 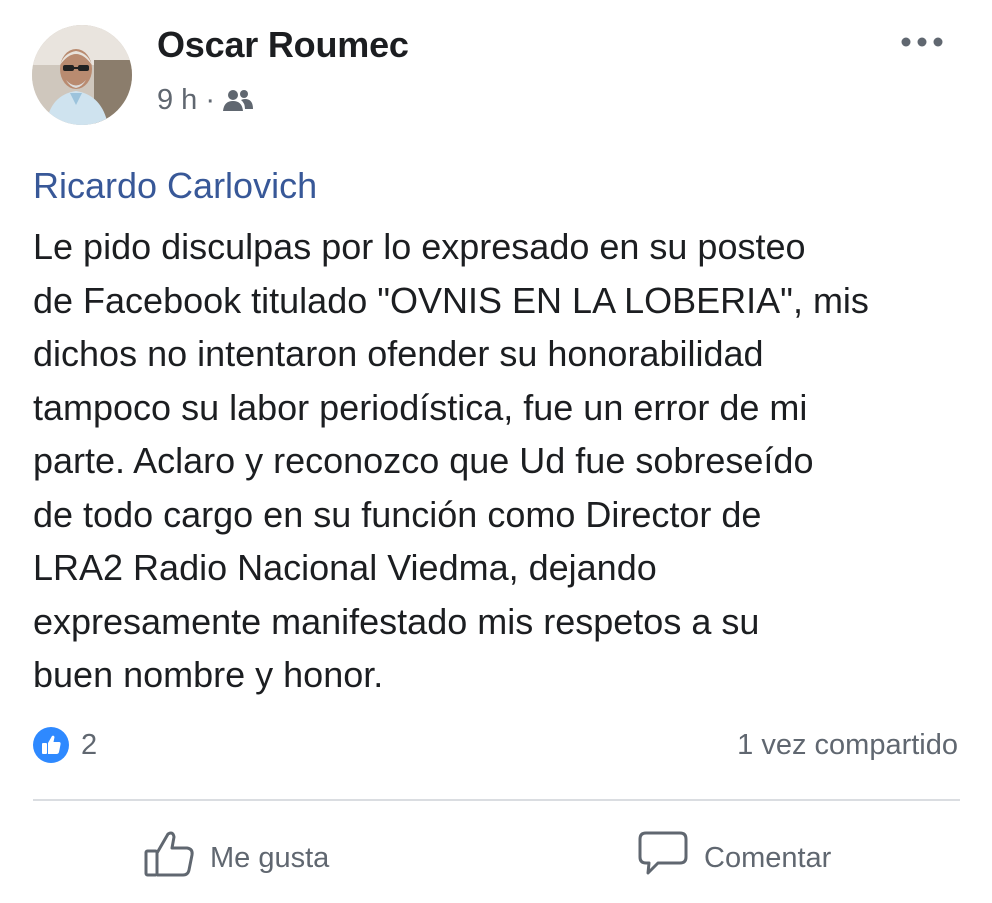 I want to click on more-options-icon, so click(x=922, y=42).